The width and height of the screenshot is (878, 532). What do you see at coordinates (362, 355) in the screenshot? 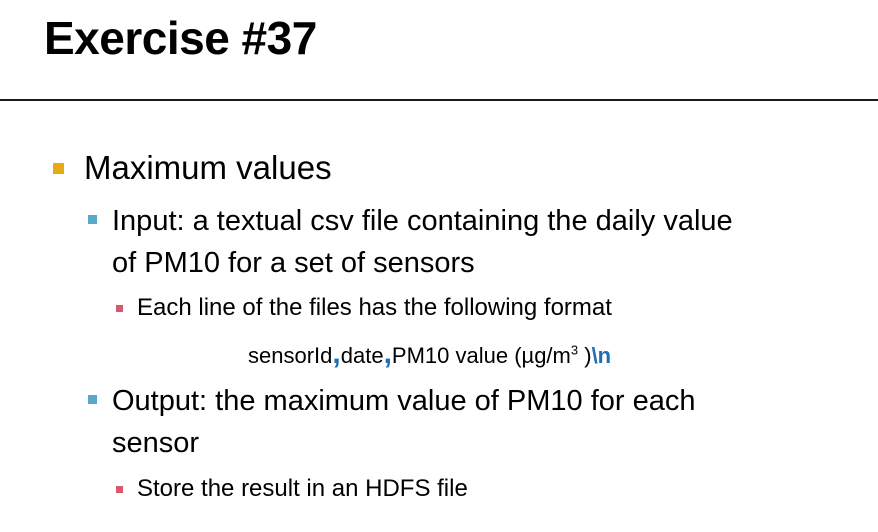
I see `format-field-date: date` at bounding box center [362, 355].